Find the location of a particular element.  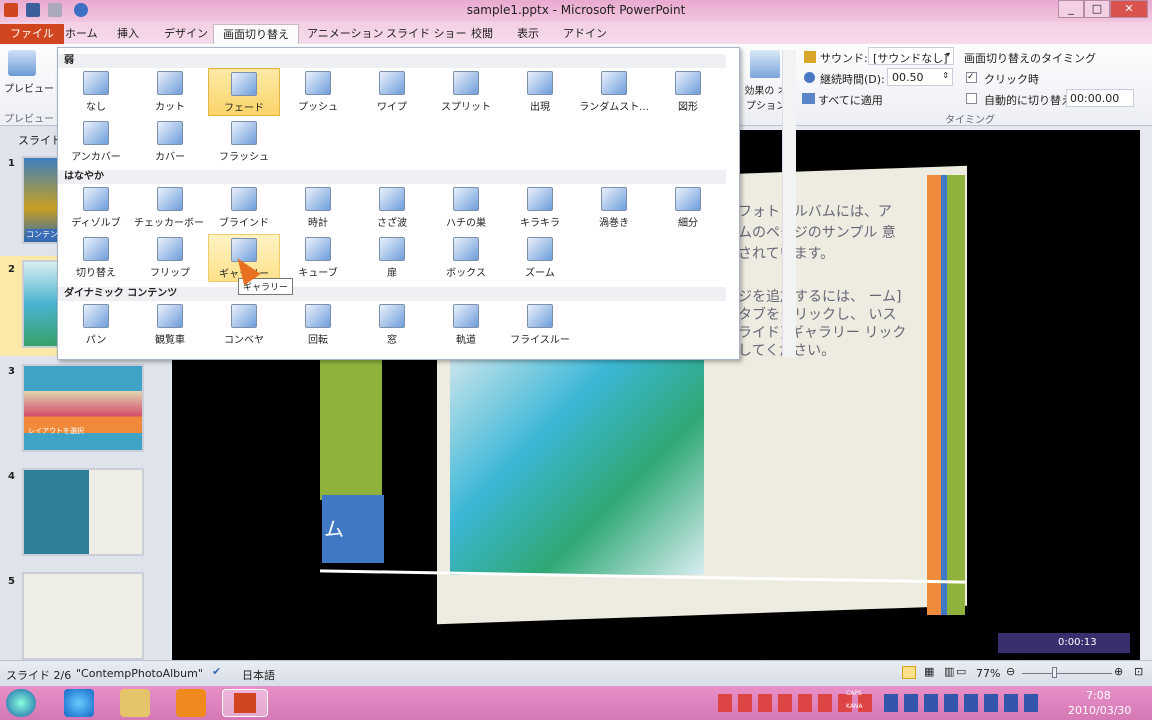

transition-option: 図形 is located at coordinates (688, 92).